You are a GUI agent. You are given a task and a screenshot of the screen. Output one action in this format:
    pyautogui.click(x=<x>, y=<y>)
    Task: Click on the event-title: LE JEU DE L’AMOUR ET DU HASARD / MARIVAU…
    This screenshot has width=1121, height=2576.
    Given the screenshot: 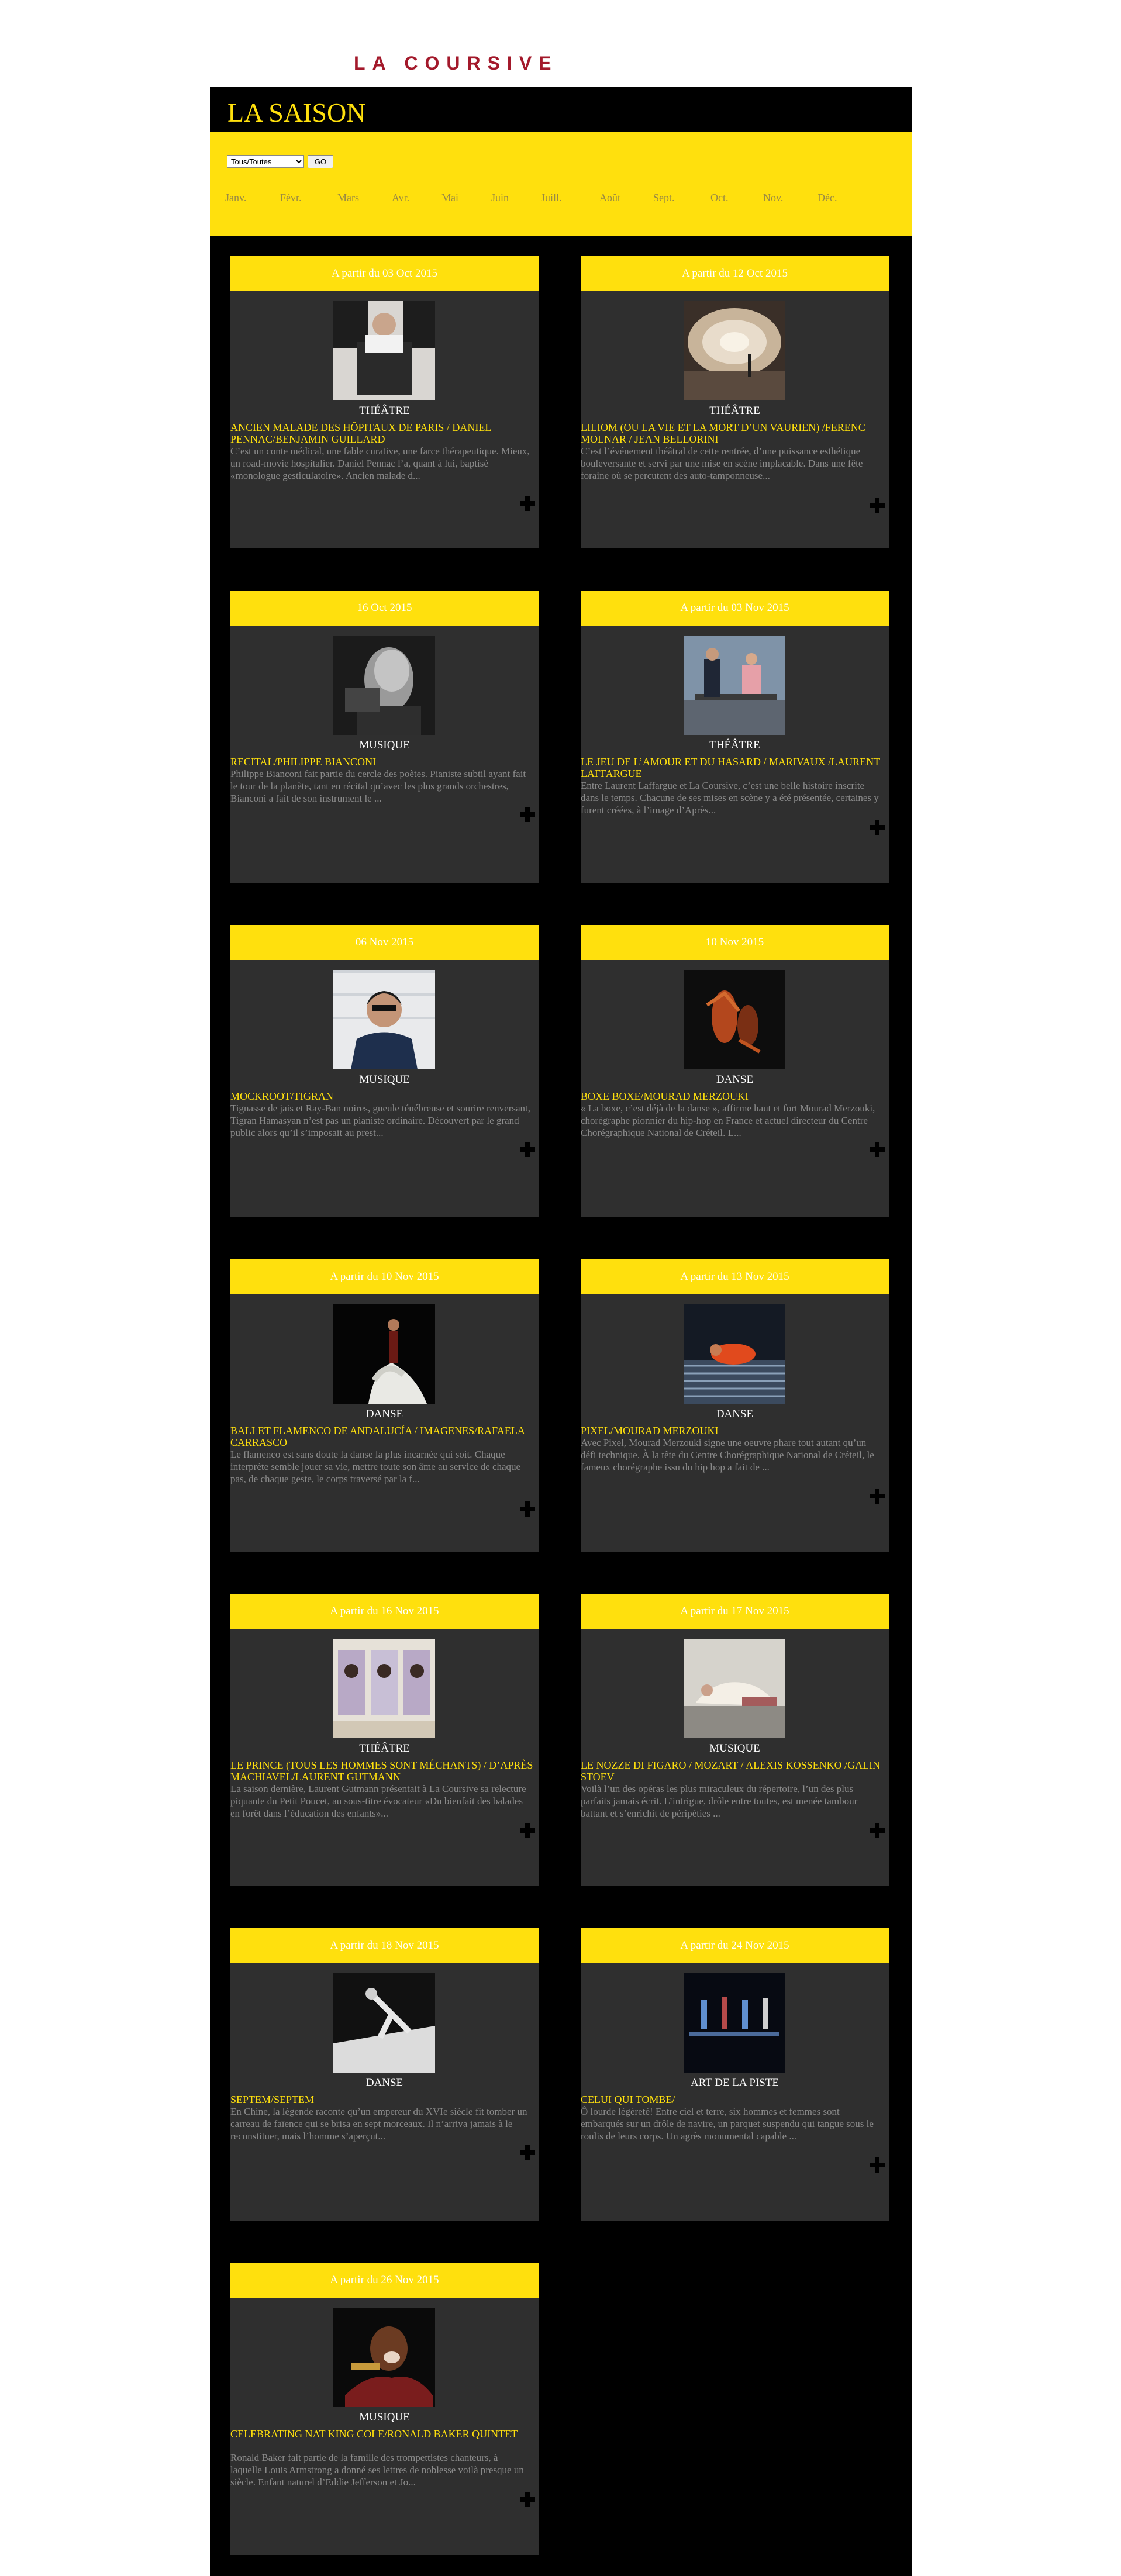 What is the action you would take?
    pyautogui.click(x=733, y=767)
    